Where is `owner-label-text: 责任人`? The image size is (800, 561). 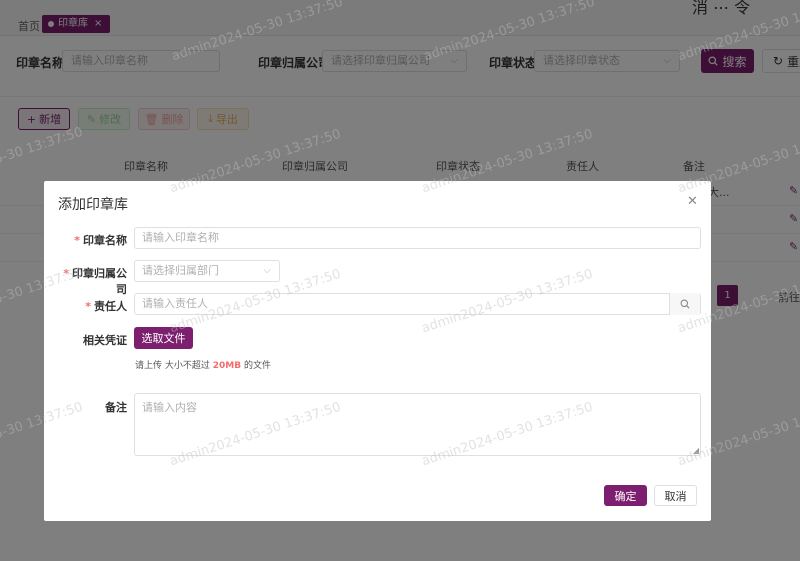 owner-label-text: 责任人 is located at coordinates (110, 306).